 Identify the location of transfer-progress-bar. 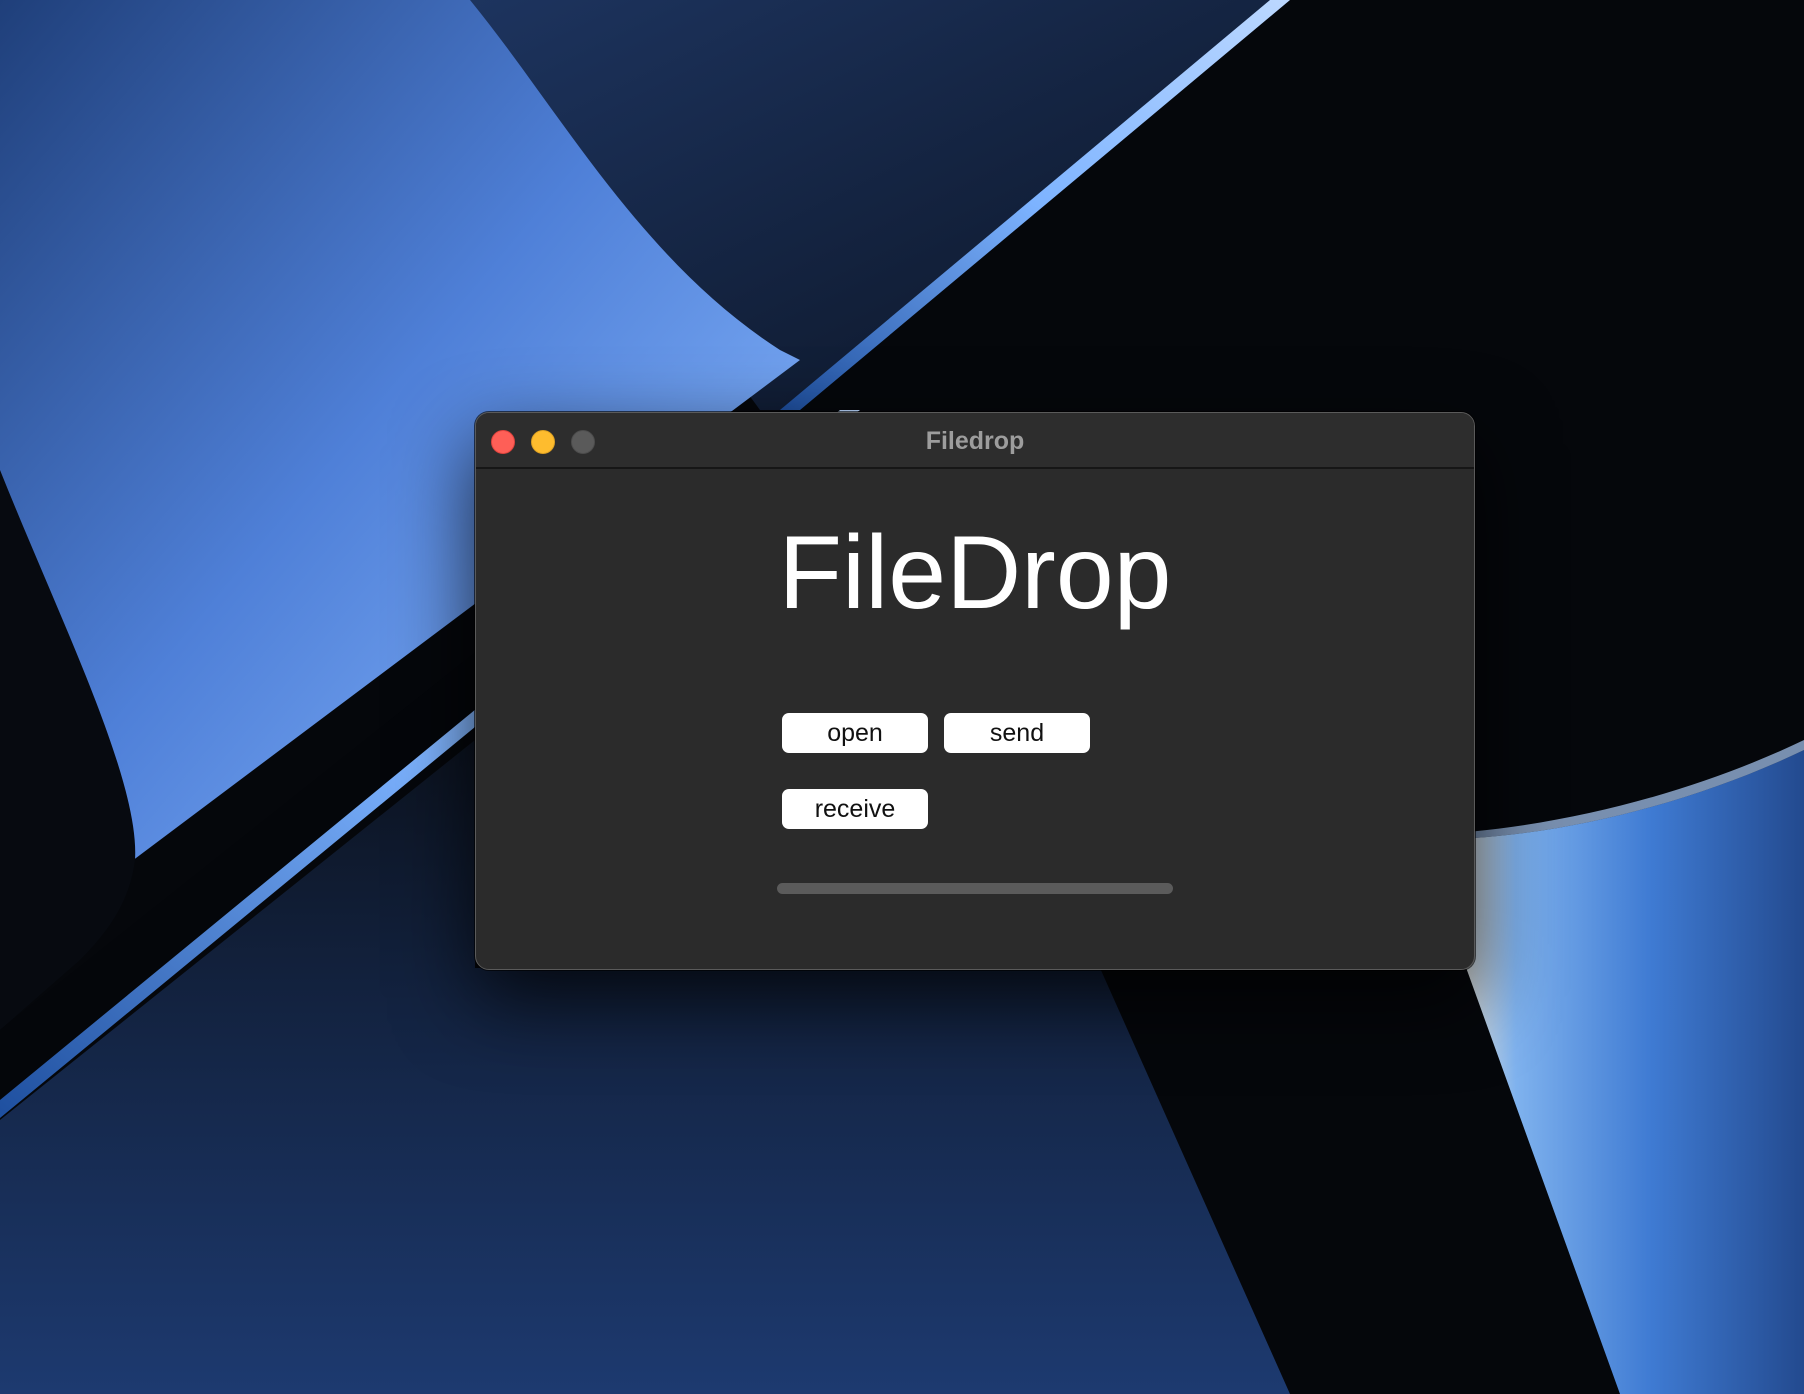
(975, 888).